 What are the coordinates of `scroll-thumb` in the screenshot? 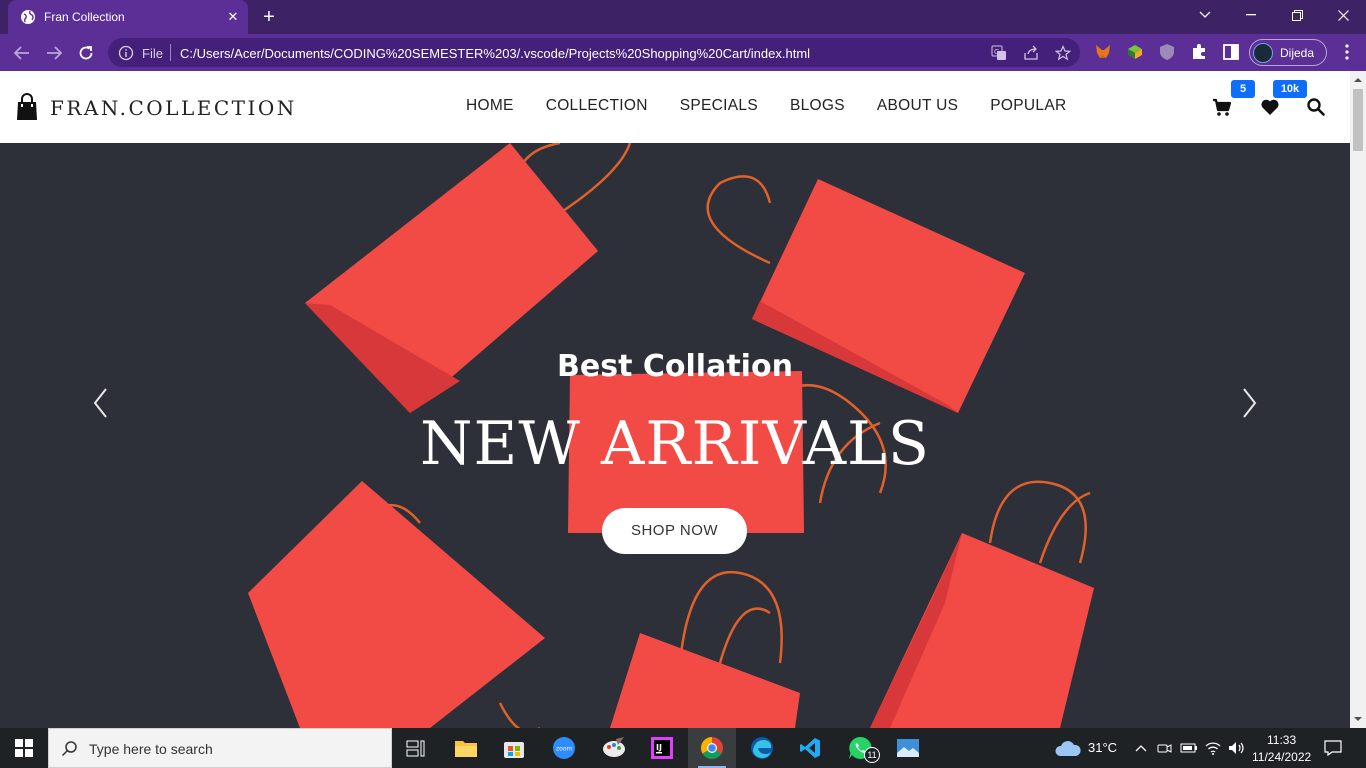 It's located at (1358, 120).